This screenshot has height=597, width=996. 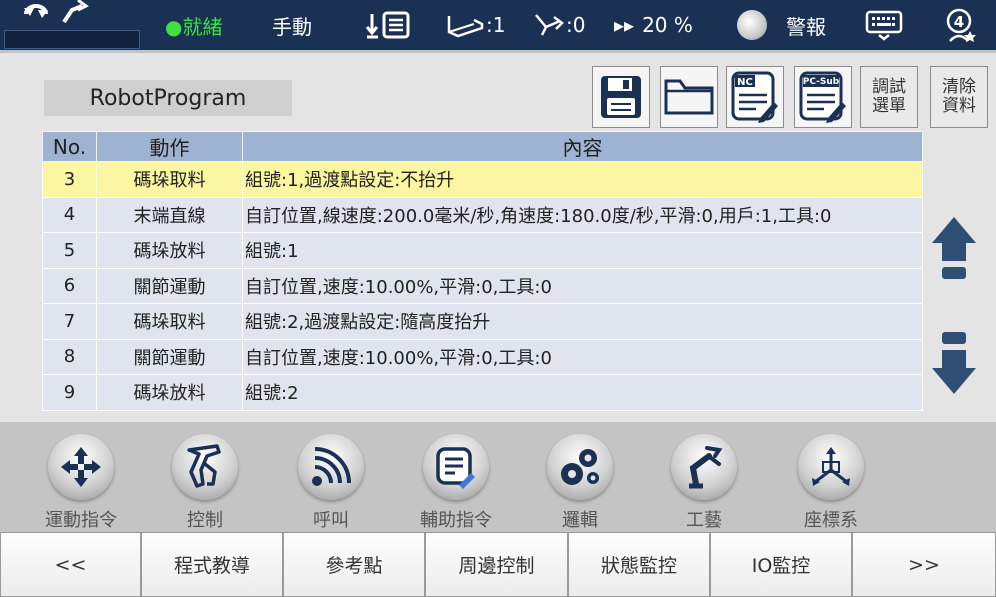 I want to click on clear-data-line2: 資料, so click(x=959, y=106).